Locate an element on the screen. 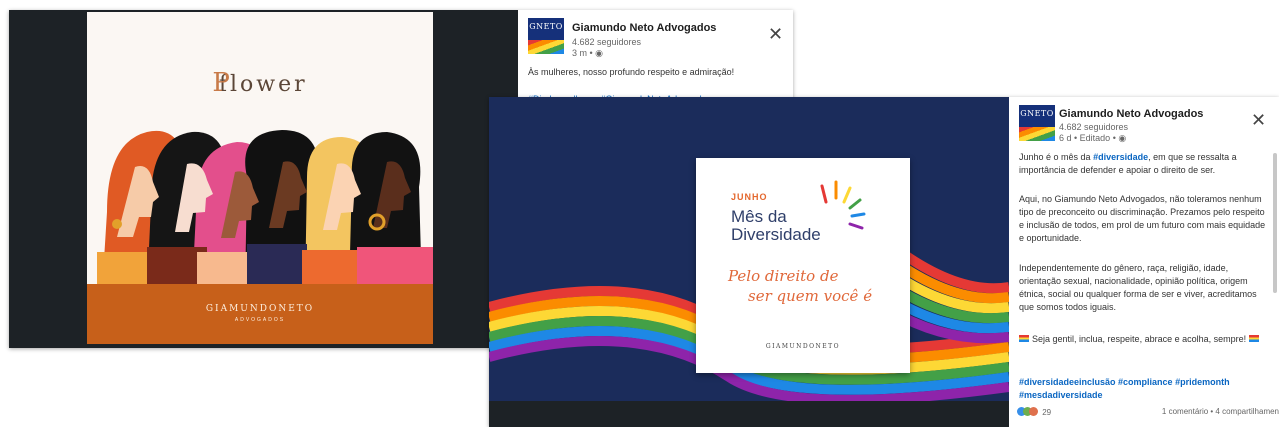 This screenshot has height=427, width=1279. p1-pre: Junho é o mês da is located at coordinates (1056, 157).